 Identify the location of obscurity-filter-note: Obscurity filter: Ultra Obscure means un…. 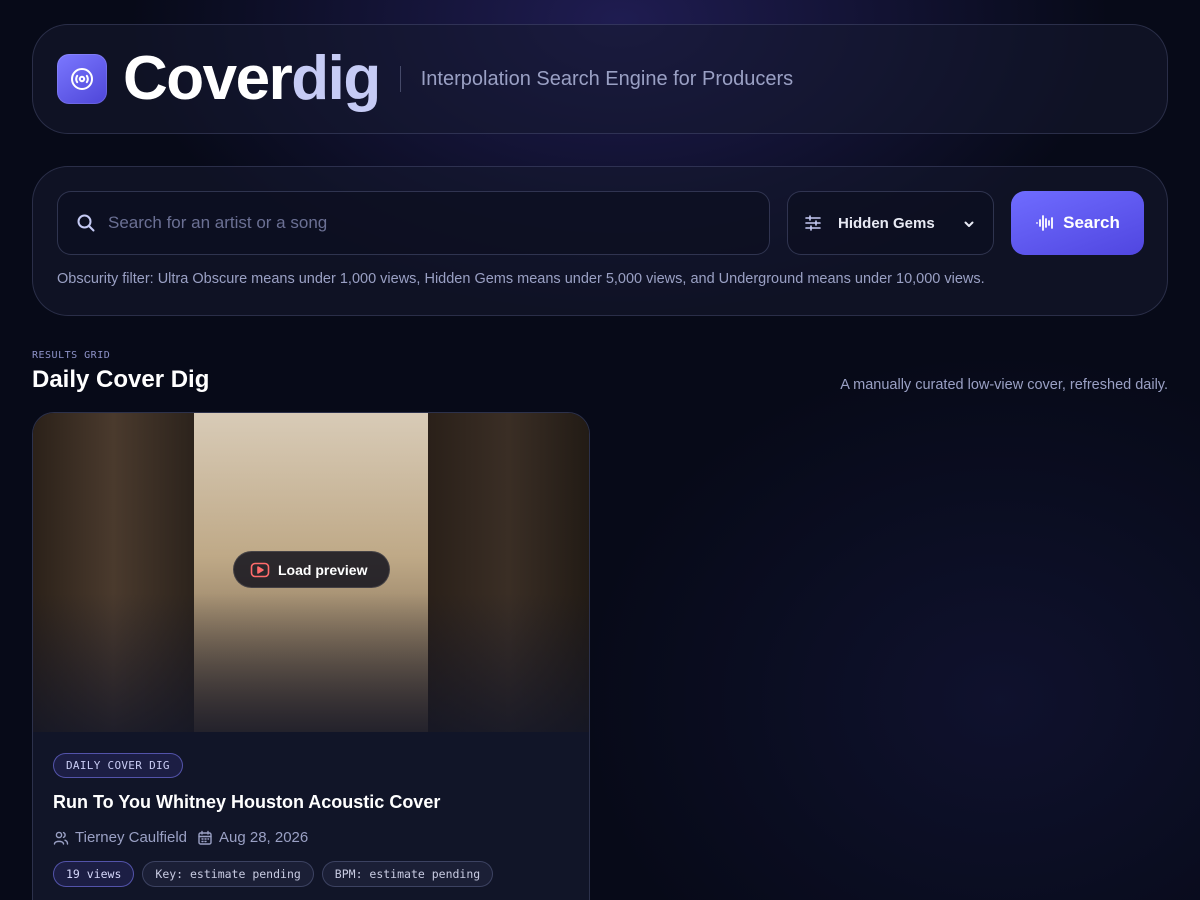
(521, 279).